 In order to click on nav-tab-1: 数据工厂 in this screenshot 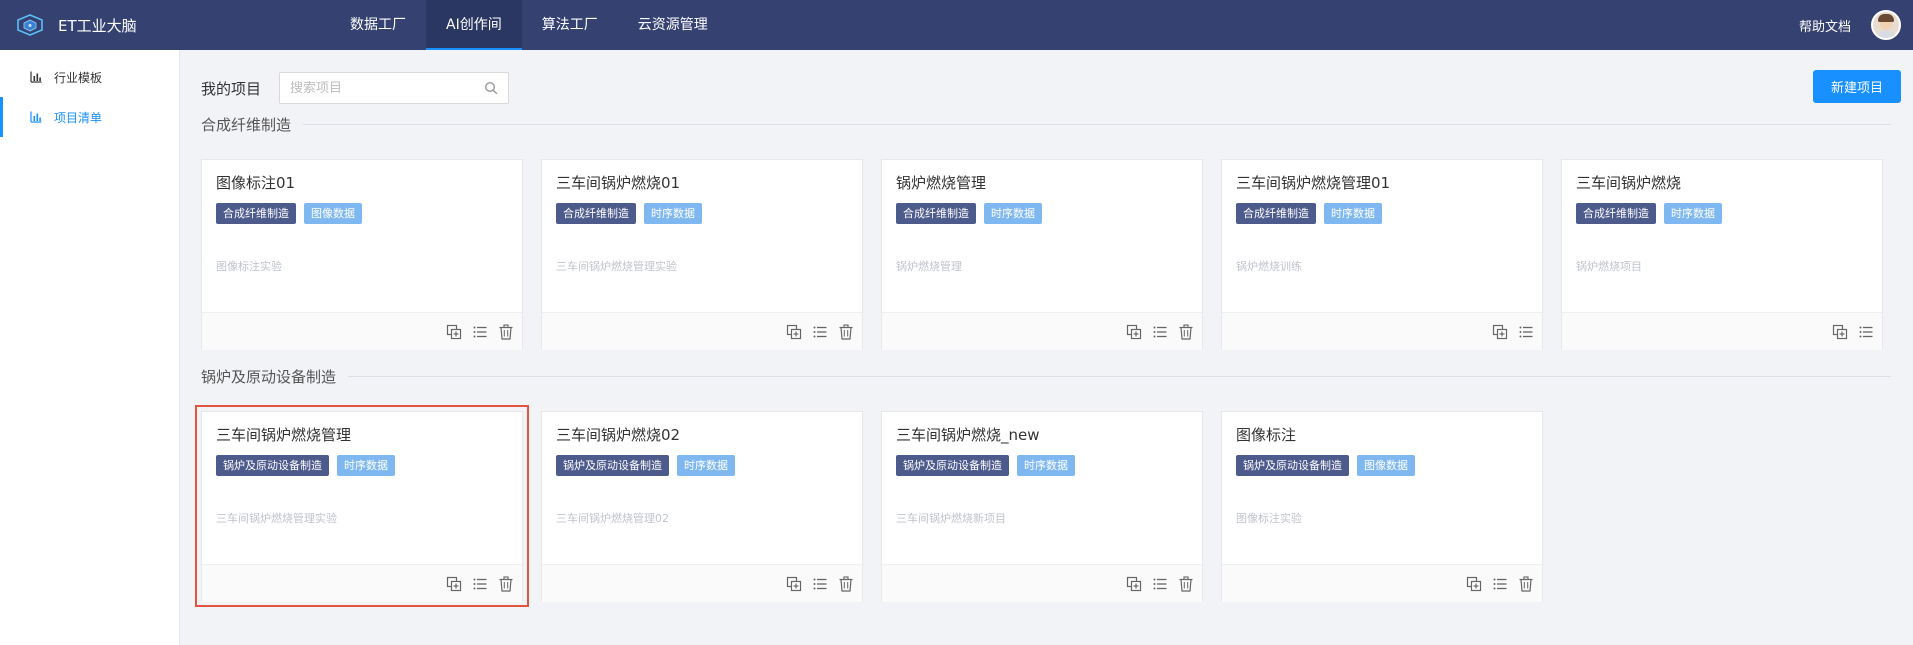, I will do `click(378, 25)`.